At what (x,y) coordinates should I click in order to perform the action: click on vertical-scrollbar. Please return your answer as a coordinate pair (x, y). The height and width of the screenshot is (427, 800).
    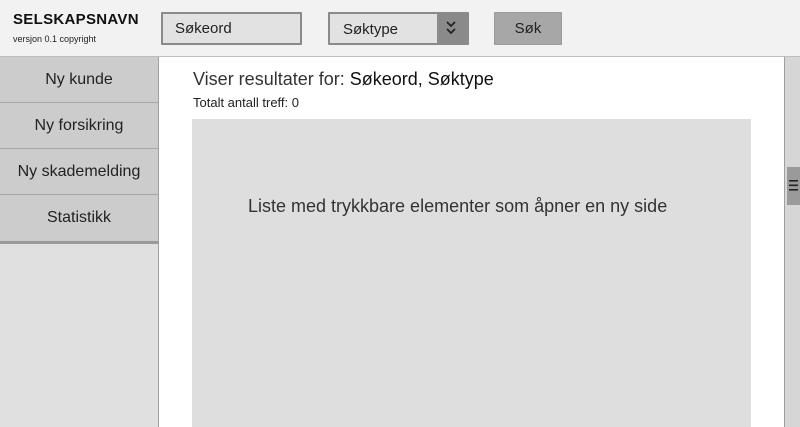
    Looking at the image, I should click on (792, 242).